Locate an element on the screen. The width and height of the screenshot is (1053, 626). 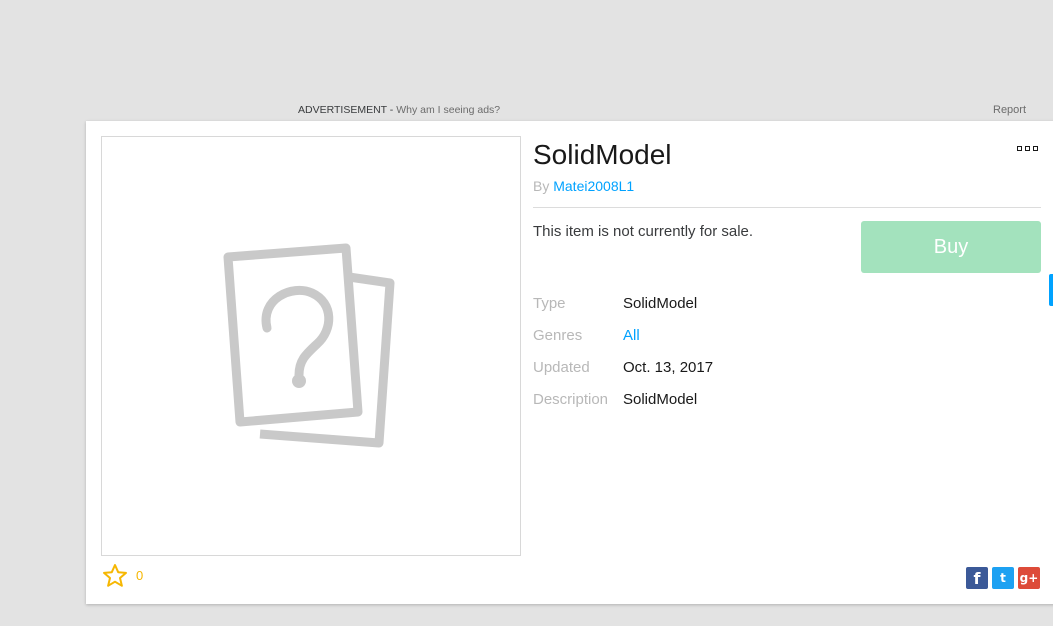
ad-bar: ADVERTISEMENT - Why am I seeing ads? is located at coordinates (399, 110).